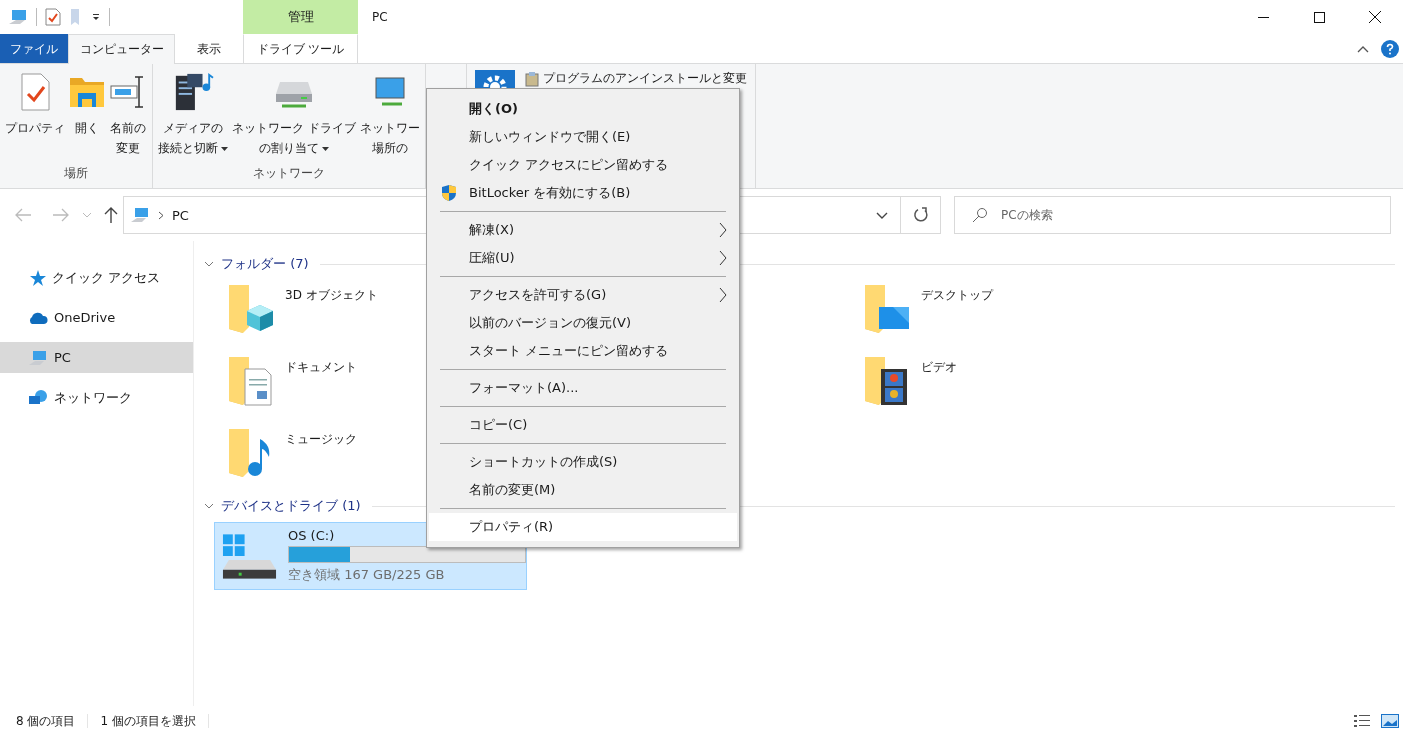 The height and width of the screenshot is (736, 1403). I want to click on window-title: PC, so click(380, 17).